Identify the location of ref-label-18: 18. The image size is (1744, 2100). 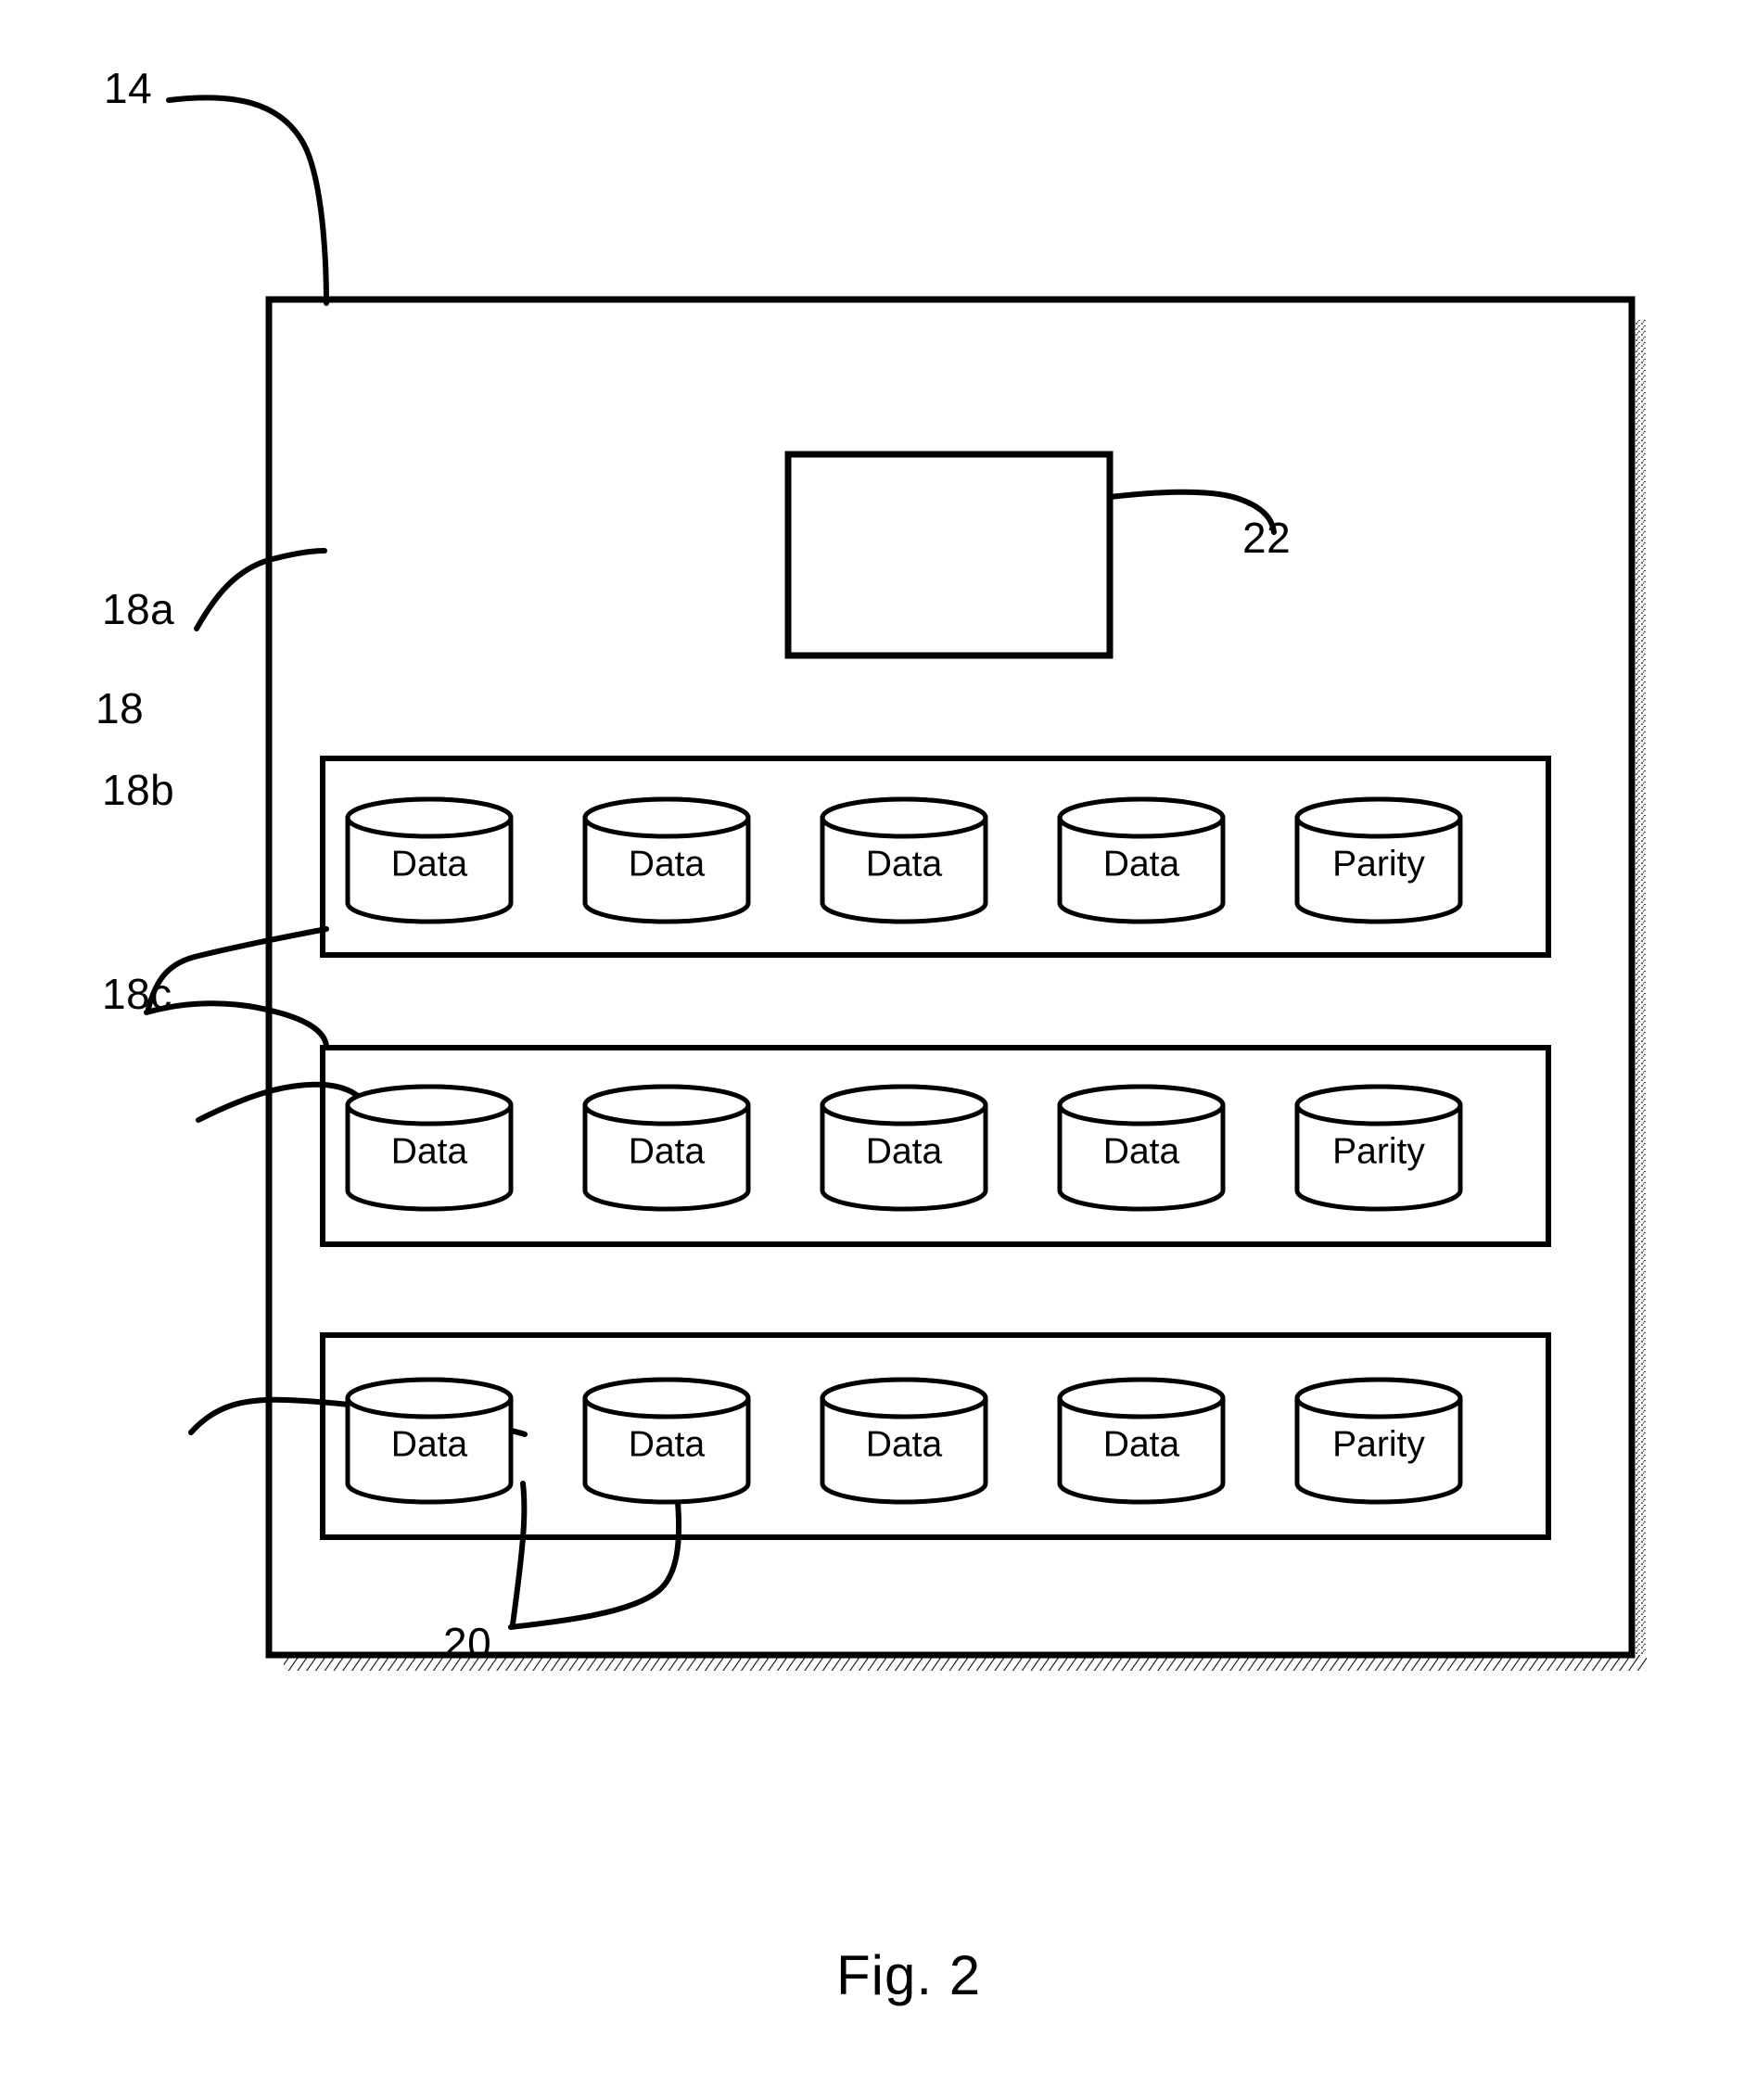
(120, 708).